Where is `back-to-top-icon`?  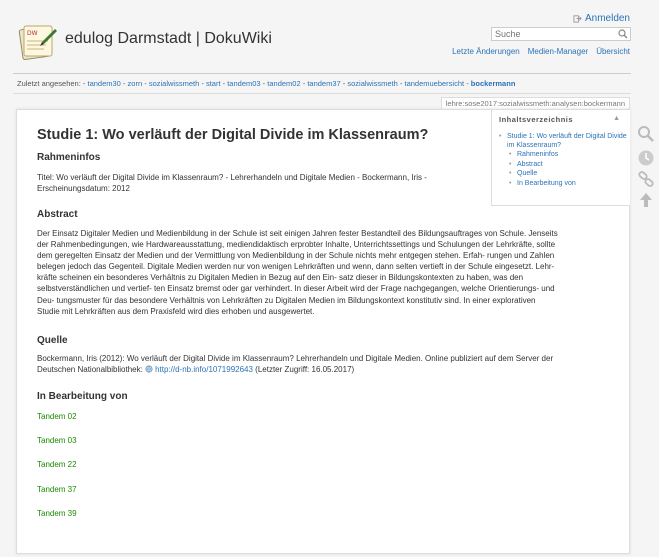 back-to-top-icon is located at coordinates (646, 200).